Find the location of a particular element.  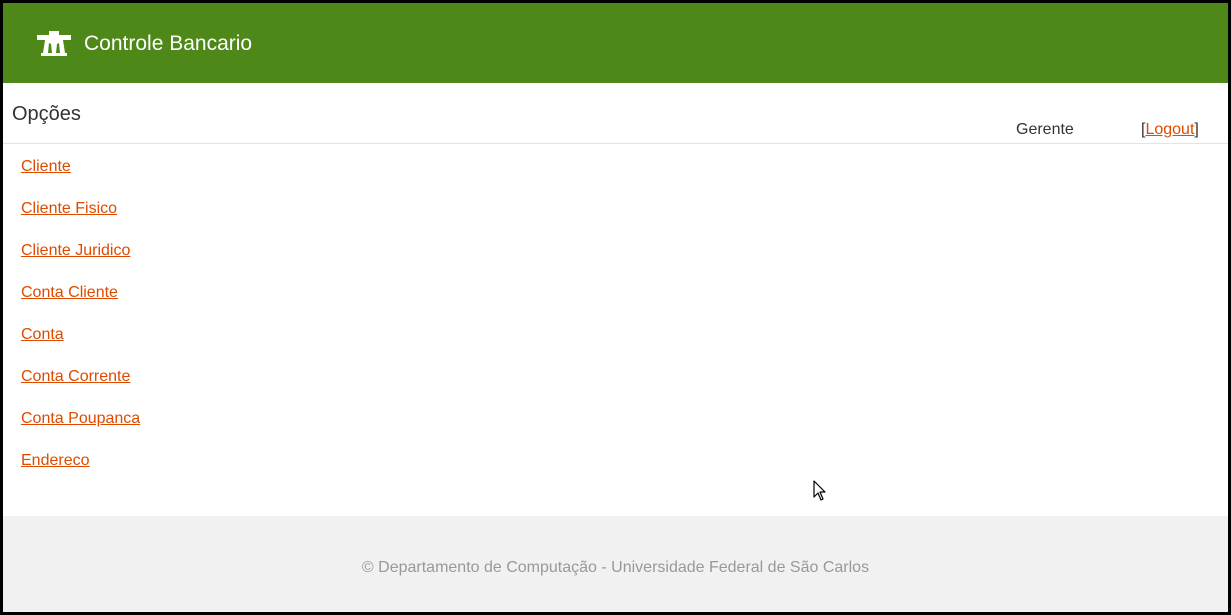

options-heading: Opções is located at coordinates (46, 114).